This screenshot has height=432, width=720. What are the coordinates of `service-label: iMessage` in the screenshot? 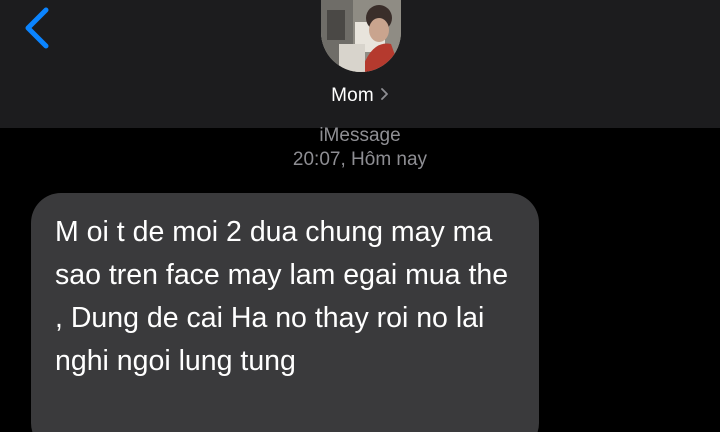 It's located at (360, 135).